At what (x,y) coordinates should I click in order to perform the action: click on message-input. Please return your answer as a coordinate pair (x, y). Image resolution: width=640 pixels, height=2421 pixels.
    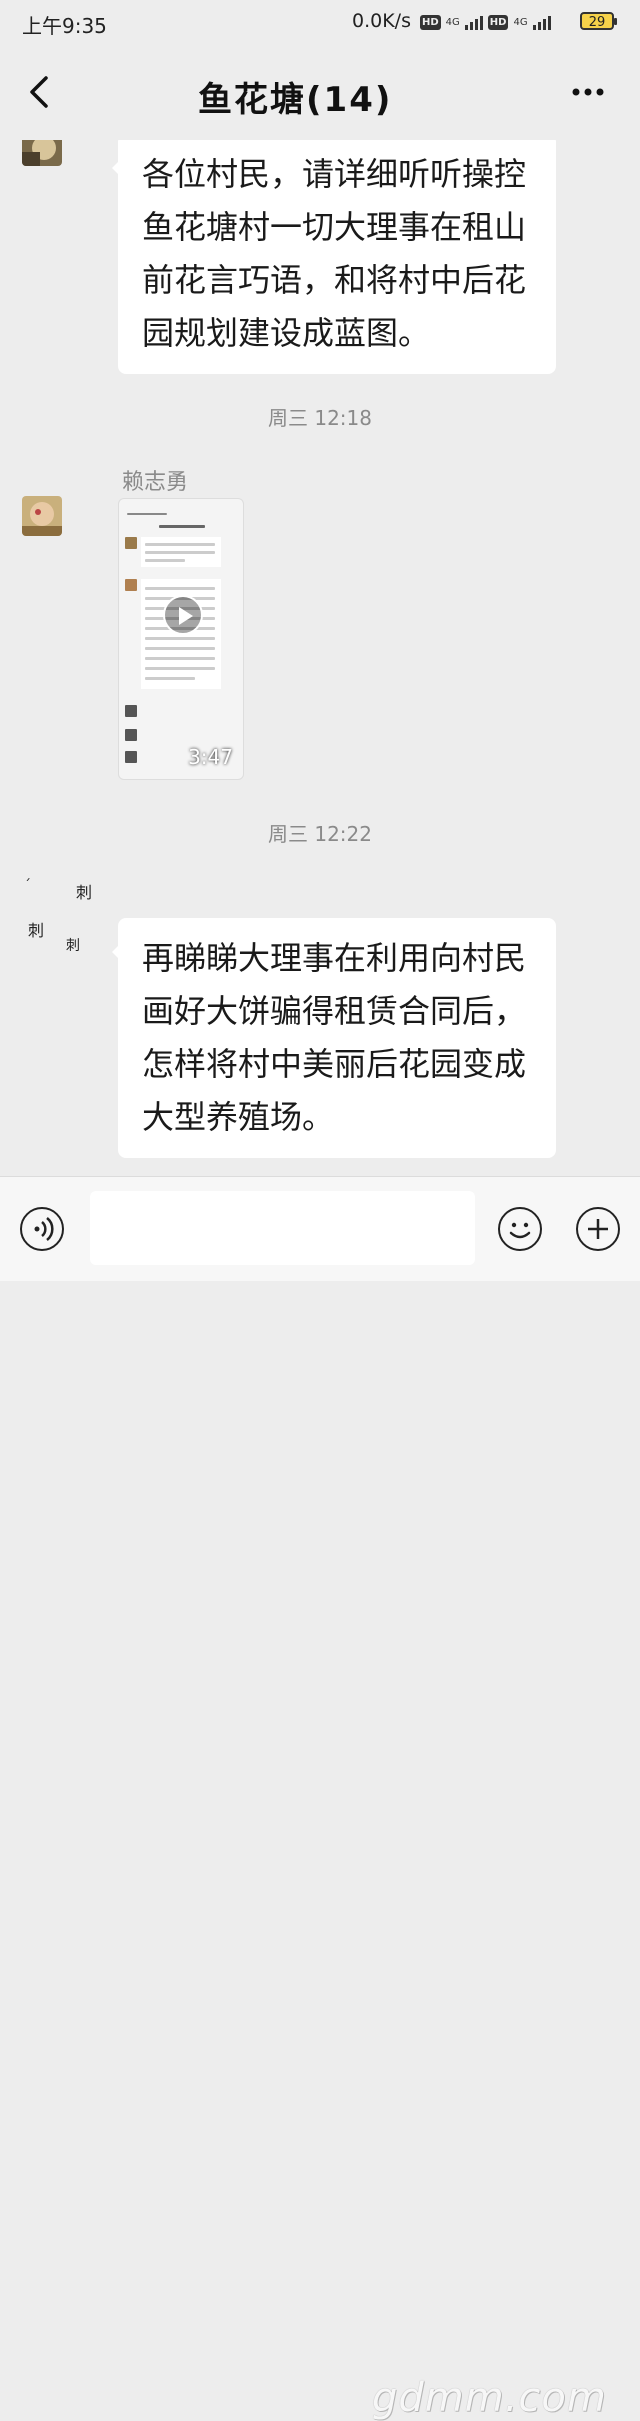
    Looking at the image, I should click on (282, 1228).